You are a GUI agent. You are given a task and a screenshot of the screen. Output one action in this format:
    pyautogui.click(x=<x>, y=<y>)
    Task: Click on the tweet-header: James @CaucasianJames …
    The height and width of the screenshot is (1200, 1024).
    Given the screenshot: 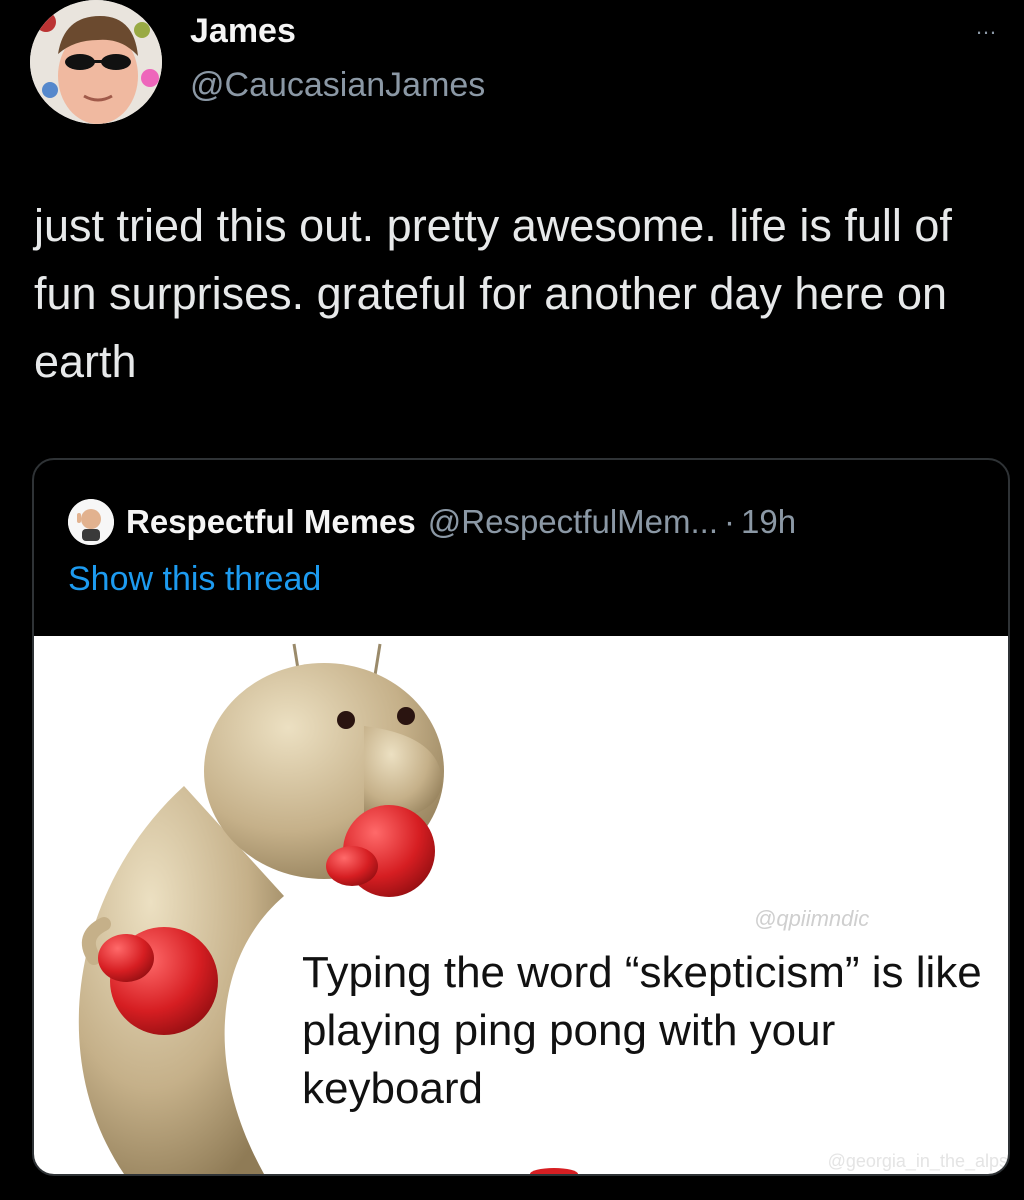 What is the action you would take?
    pyautogui.click(x=512, y=70)
    